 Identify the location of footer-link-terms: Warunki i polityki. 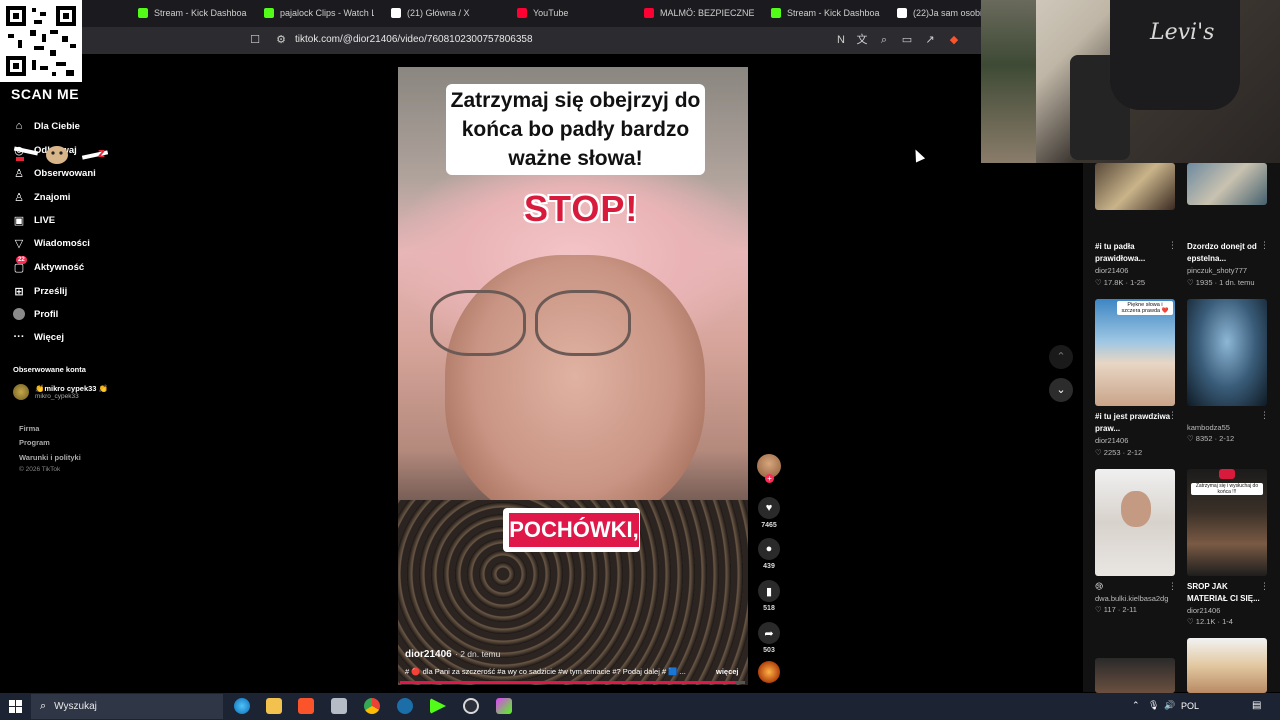
(50, 457).